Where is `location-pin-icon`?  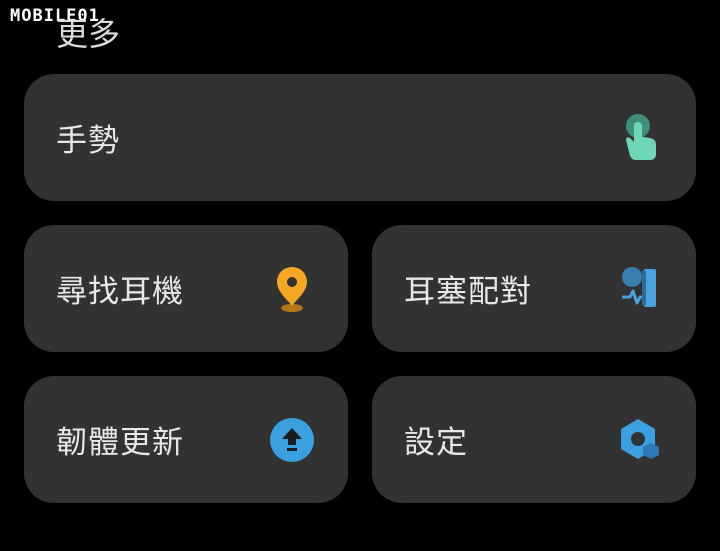
location-pin-icon is located at coordinates (292, 289).